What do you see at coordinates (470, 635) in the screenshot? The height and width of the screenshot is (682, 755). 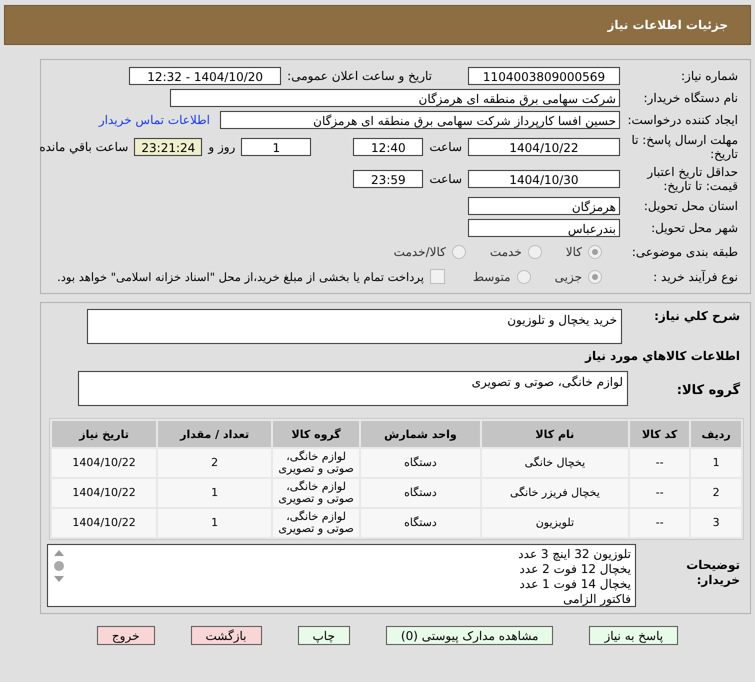 I see `action-button: مشاهده مدارک پیوستی (0)` at bounding box center [470, 635].